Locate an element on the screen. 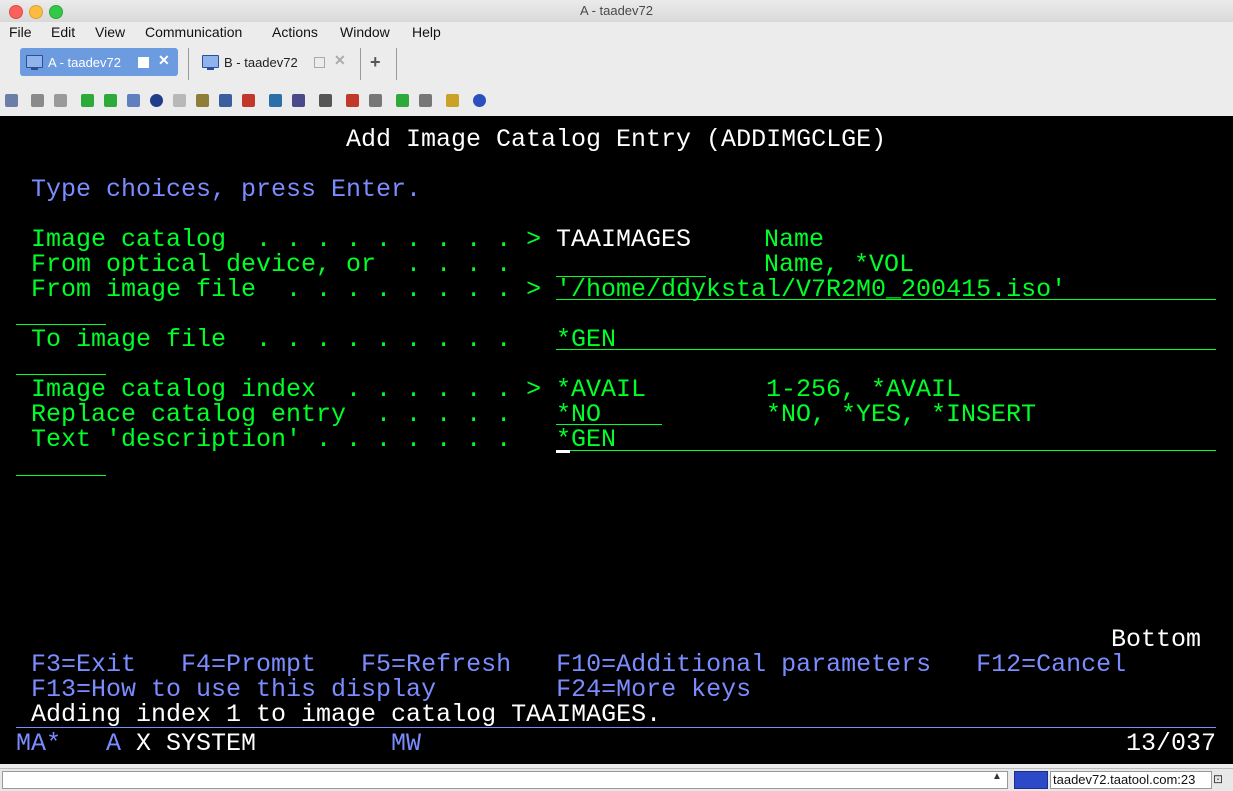 The image size is (1233, 791). field-label-optical-device: From optical device, or . . . . is located at coordinates (271, 264).